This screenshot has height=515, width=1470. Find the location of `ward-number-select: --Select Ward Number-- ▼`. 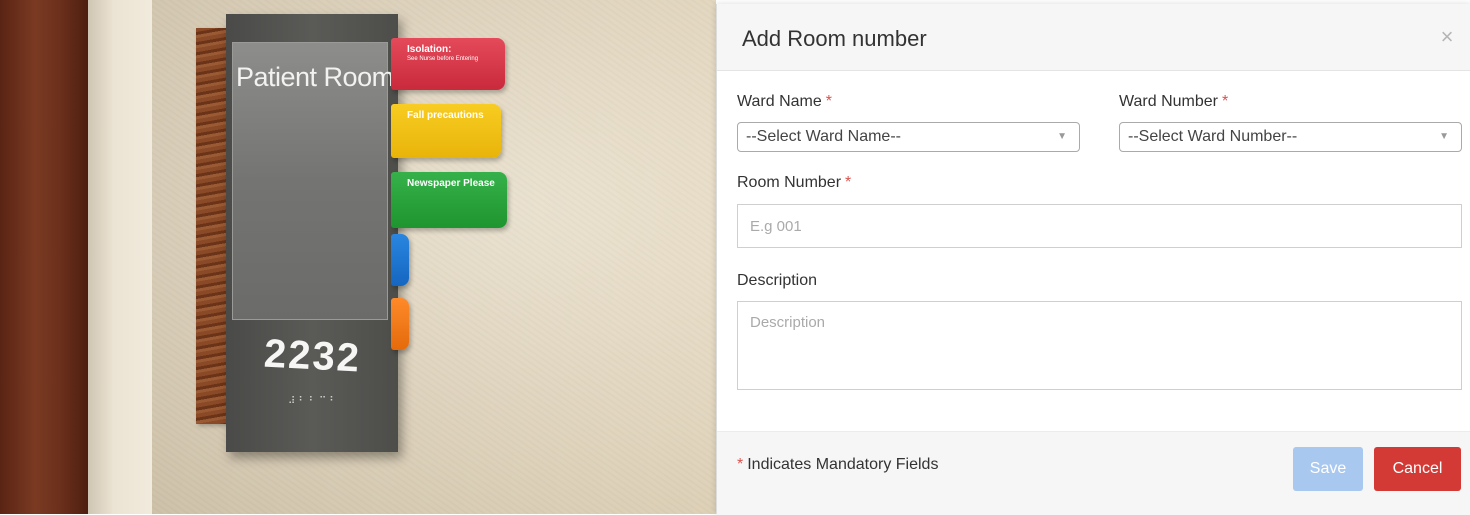

ward-number-select: --Select Ward Number-- ▼ is located at coordinates (1290, 137).